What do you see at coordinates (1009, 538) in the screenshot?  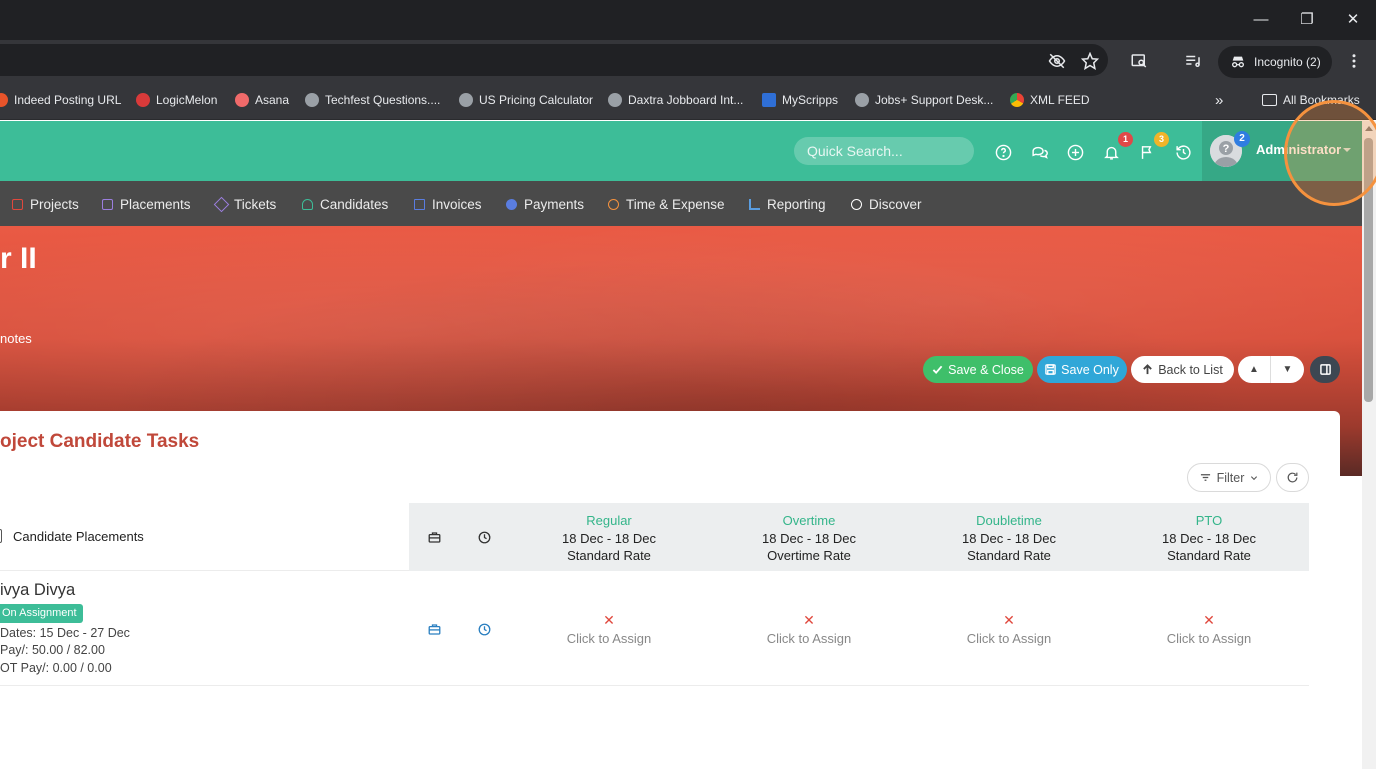 I see `column-doubletime: Doubletime 18 Dec - 18 Dec Standard Rate` at bounding box center [1009, 538].